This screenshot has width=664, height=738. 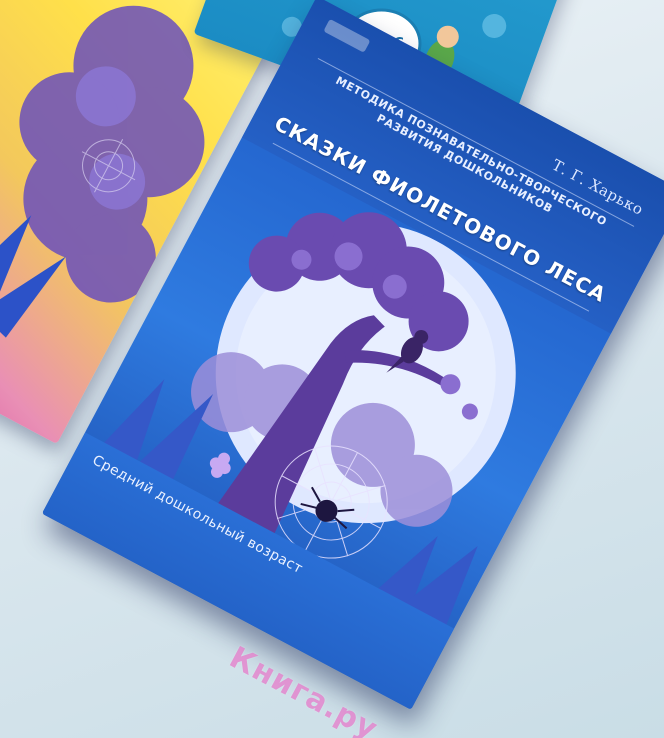 What do you see at coordinates (220, 465) in the screenshot?
I see `flower` at bounding box center [220, 465].